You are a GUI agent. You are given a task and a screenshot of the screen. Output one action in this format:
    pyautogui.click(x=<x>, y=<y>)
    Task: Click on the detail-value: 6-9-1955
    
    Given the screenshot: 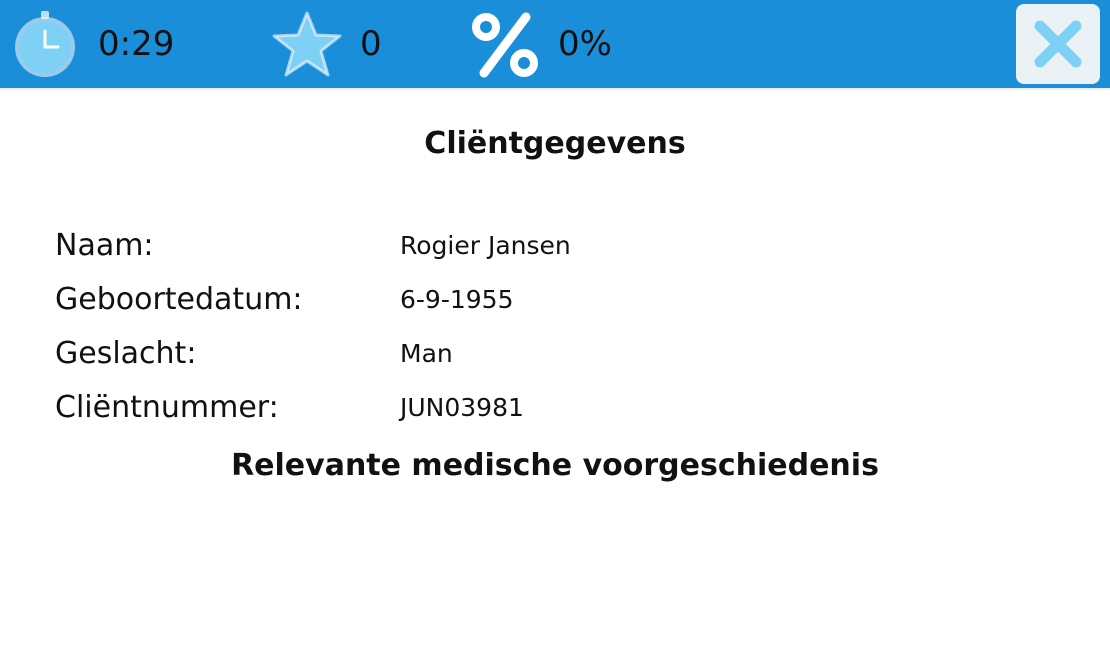 What is the action you would take?
    pyautogui.click(x=457, y=299)
    